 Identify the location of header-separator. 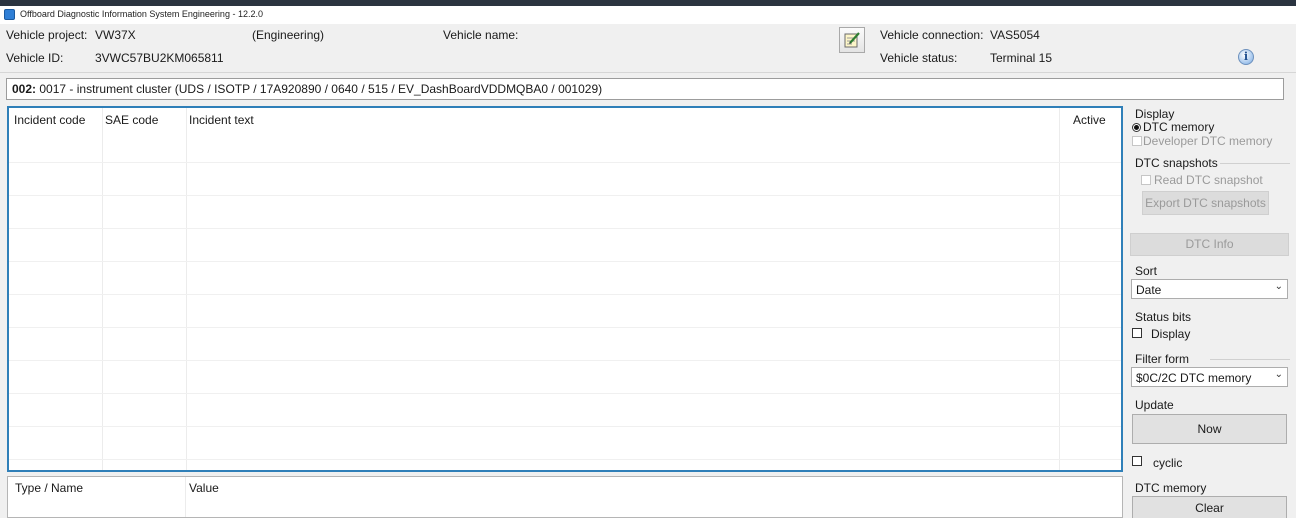
(648, 72).